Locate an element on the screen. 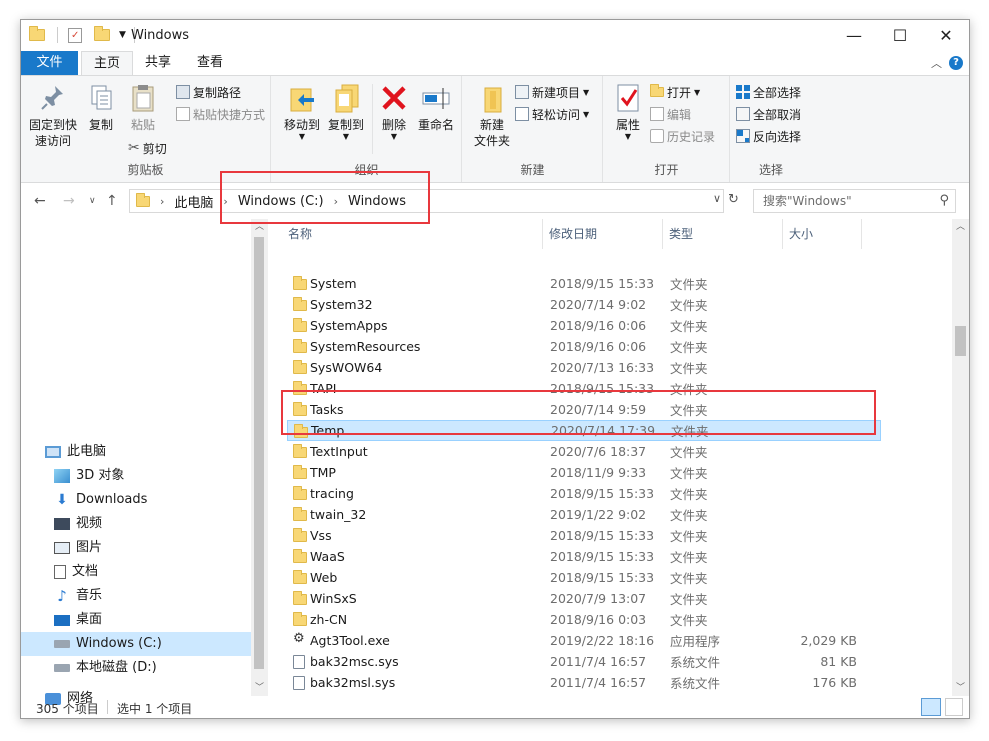 The width and height of the screenshot is (989, 741). table-row: SystemApps 2018/9/16 0:06 文件夹 is located at coordinates (584, 325).